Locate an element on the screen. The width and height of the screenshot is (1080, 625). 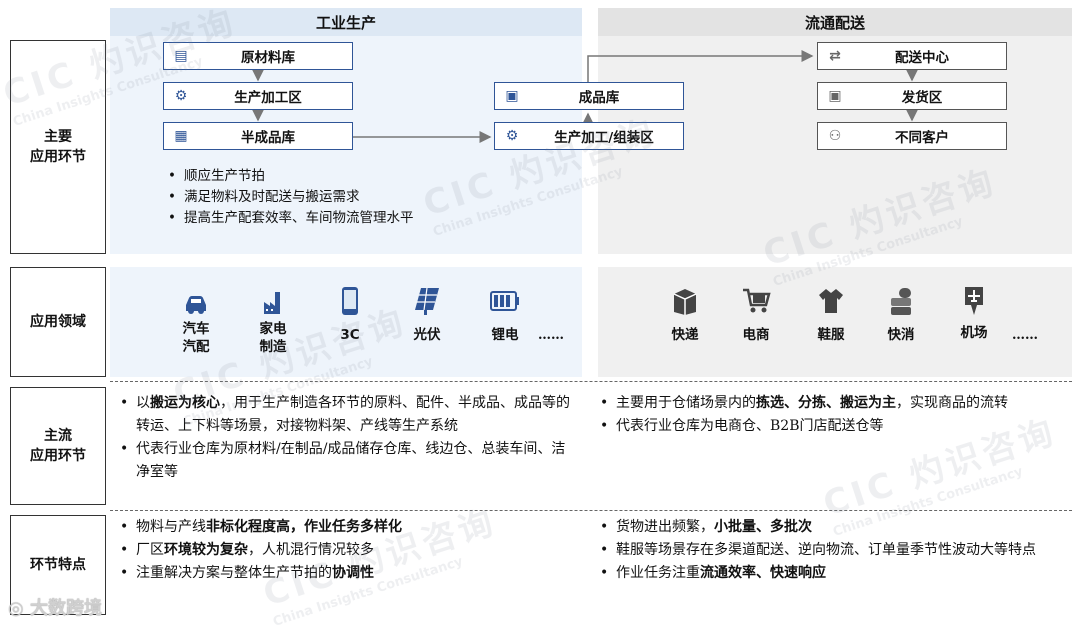
domain-label: 电商 is located at coordinates (756, 335).